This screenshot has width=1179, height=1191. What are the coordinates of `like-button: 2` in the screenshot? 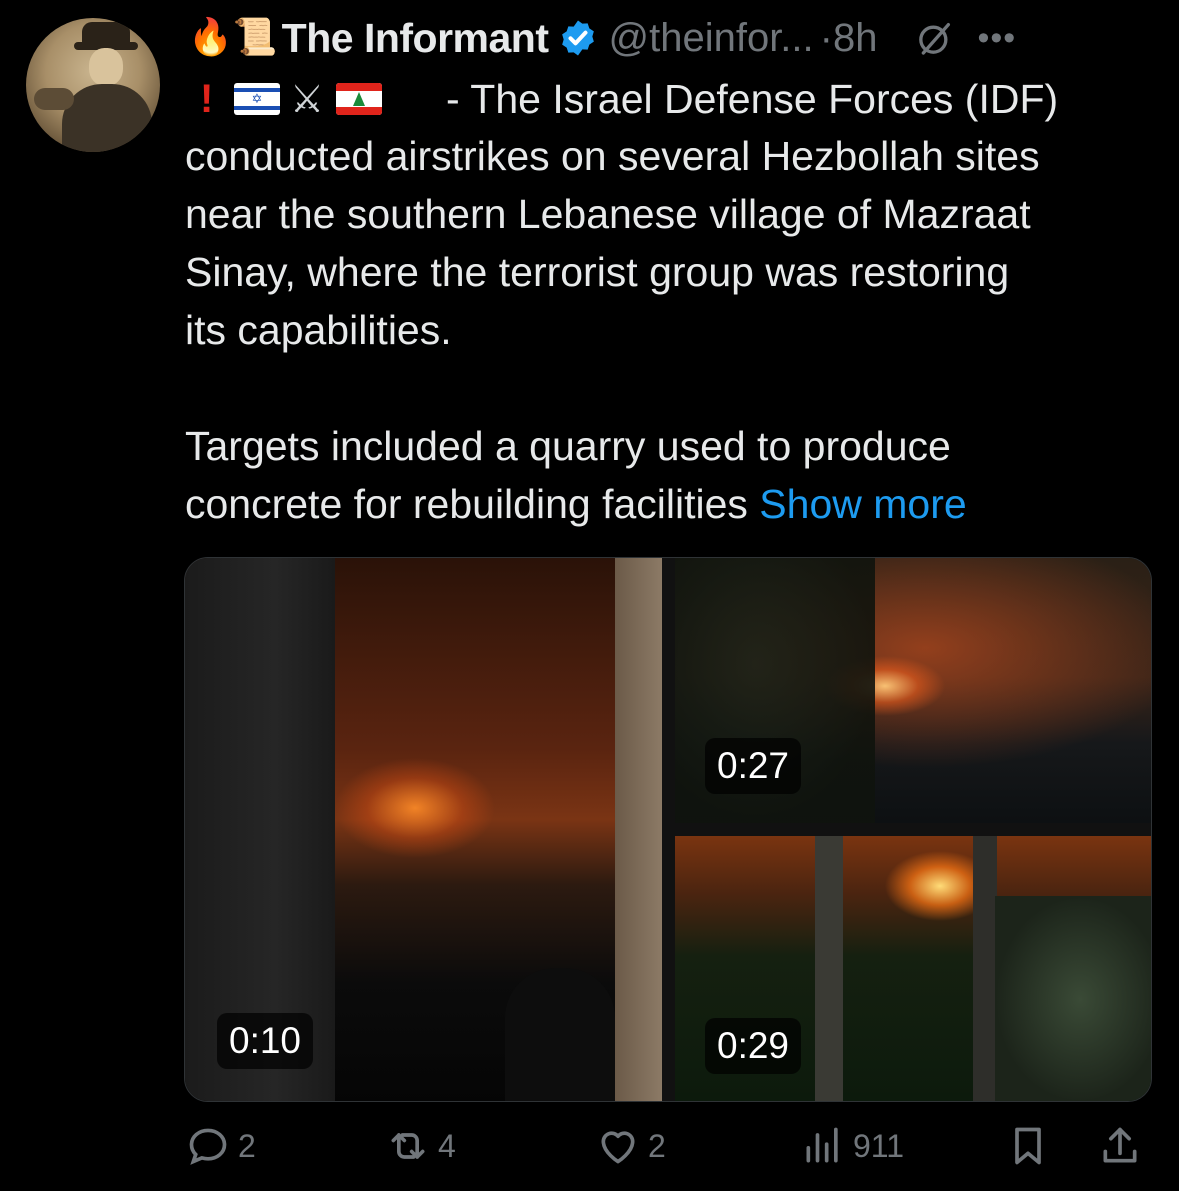 It's located at (631, 1146).